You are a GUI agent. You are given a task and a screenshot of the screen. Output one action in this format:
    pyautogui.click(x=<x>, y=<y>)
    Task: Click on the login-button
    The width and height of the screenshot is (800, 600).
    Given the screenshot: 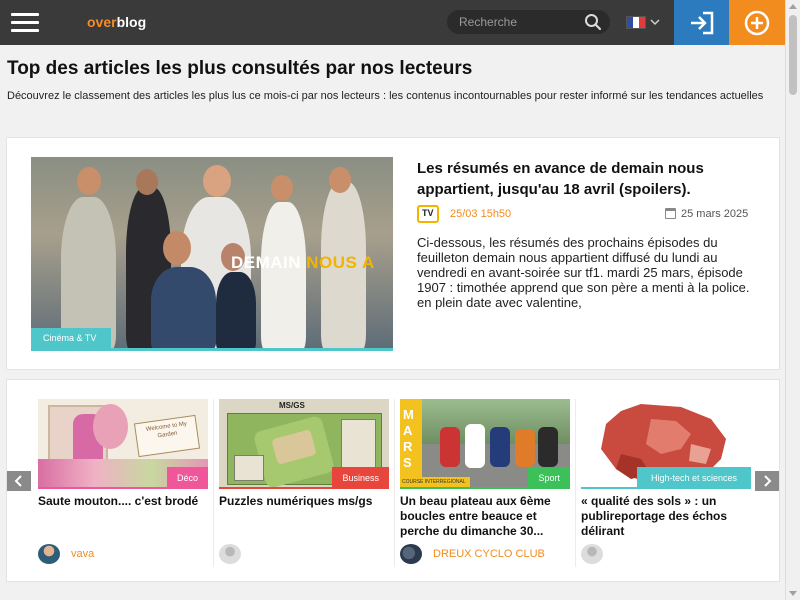 What is the action you would take?
    pyautogui.click(x=701, y=22)
    